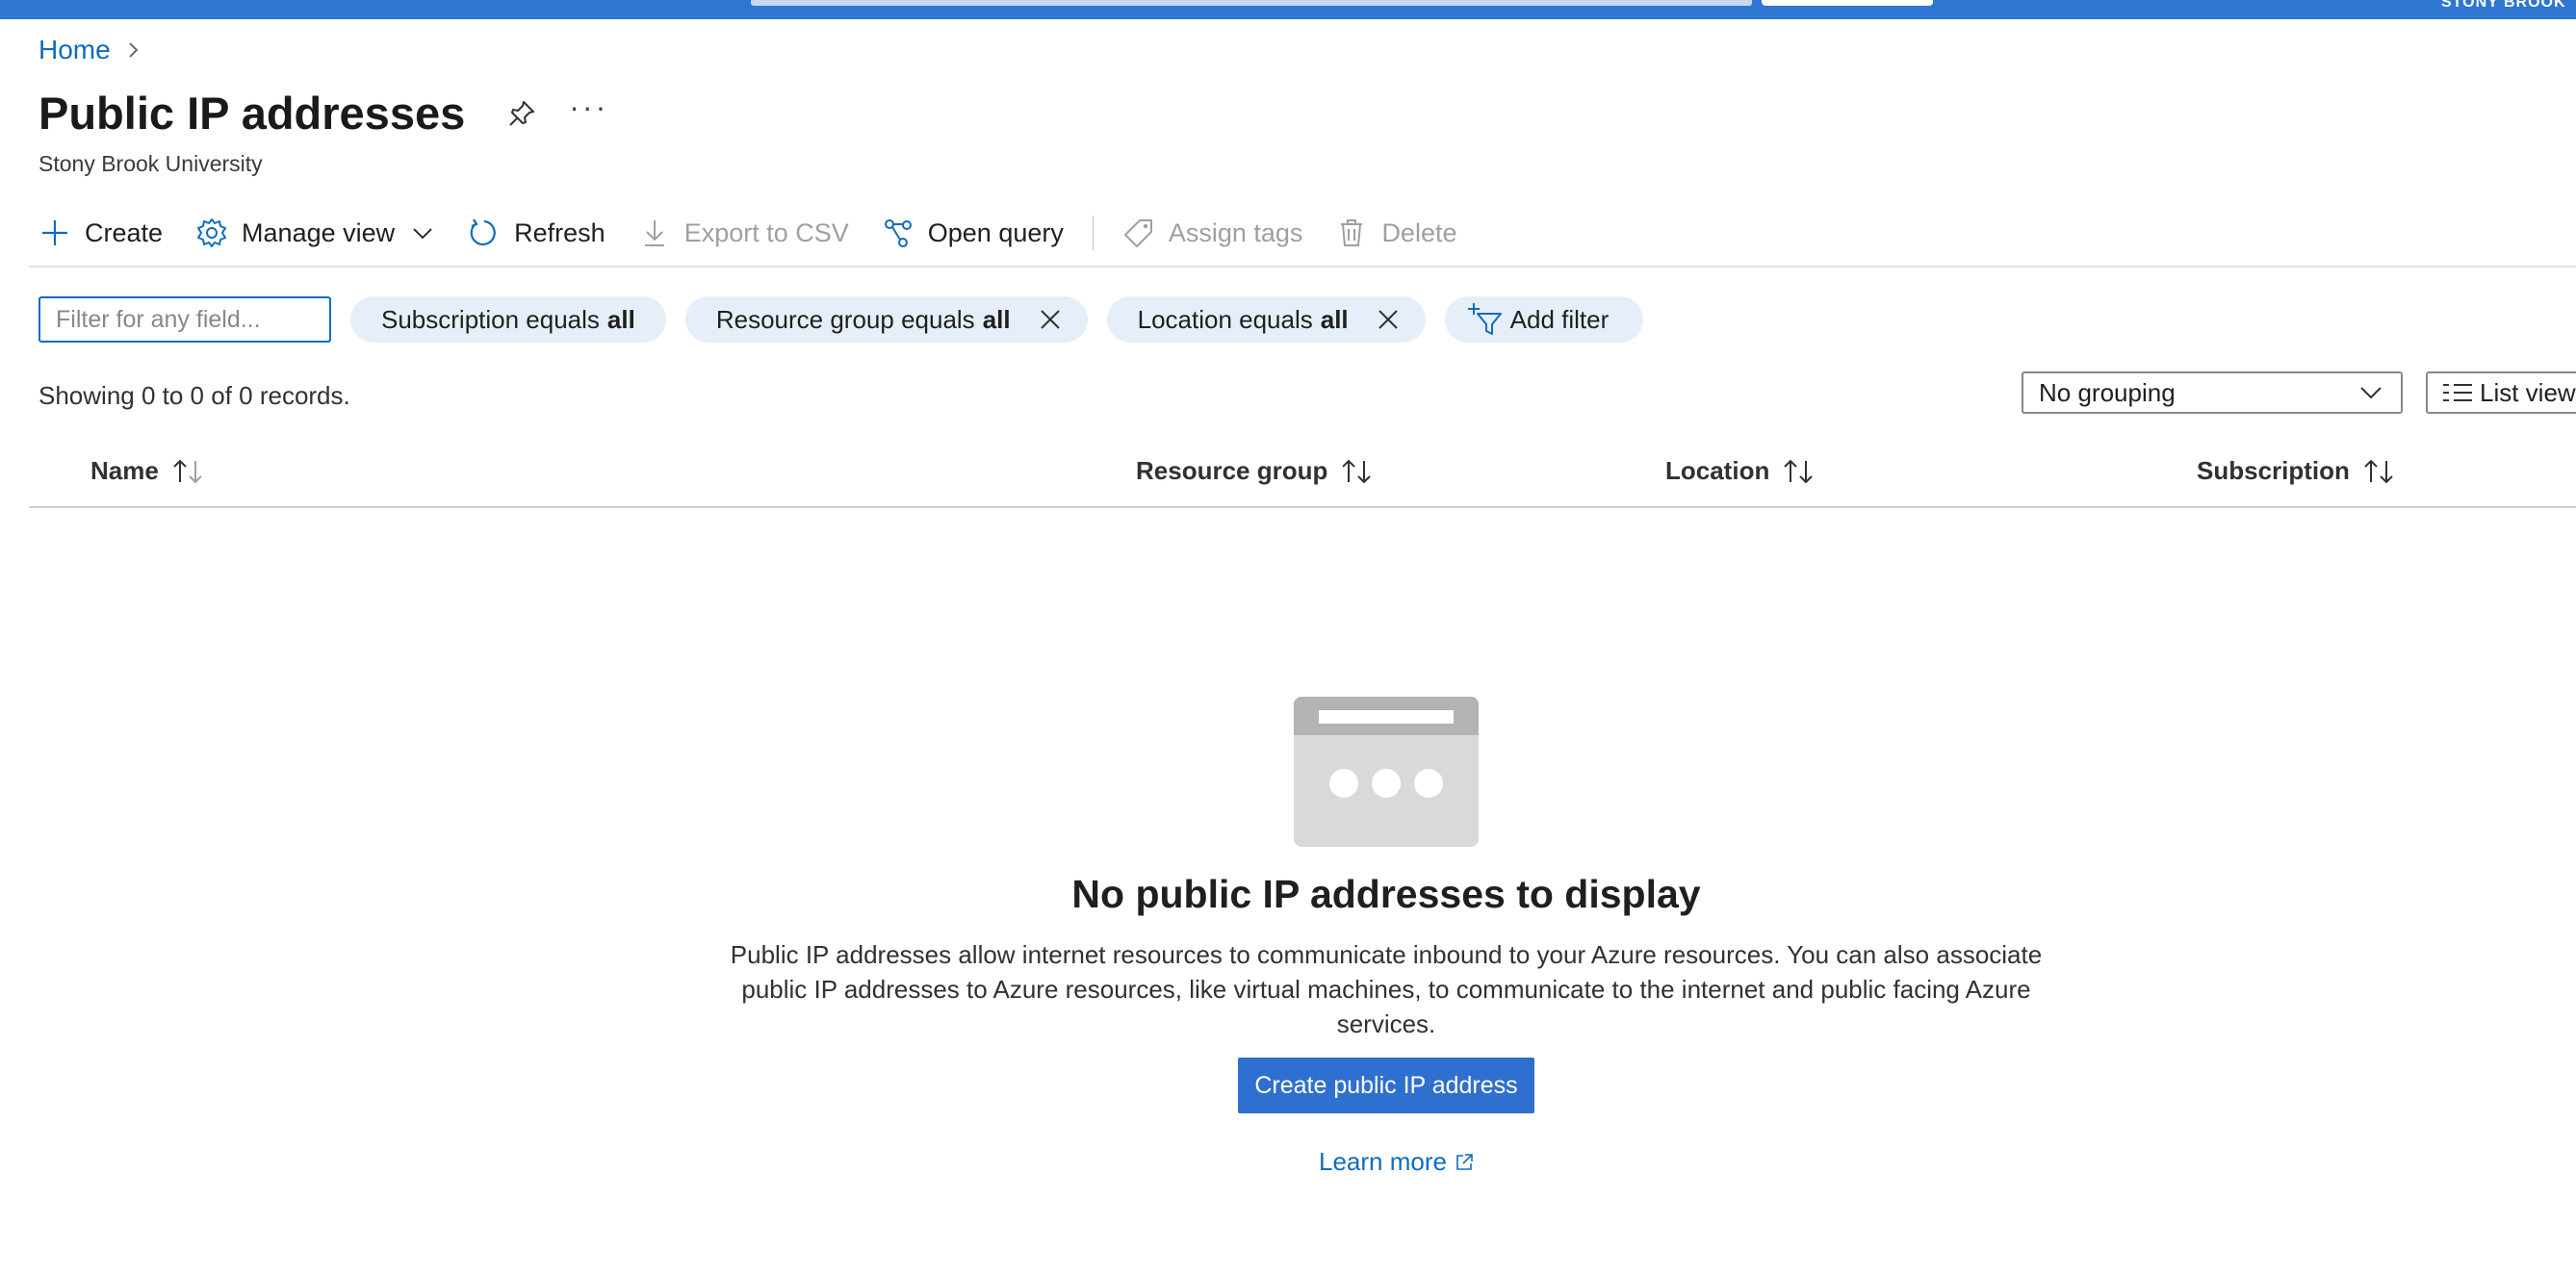  What do you see at coordinates (1560, 319) in the screenshot?
I see `add-filter-label: Add filter` at bounding box center [1560, 319].